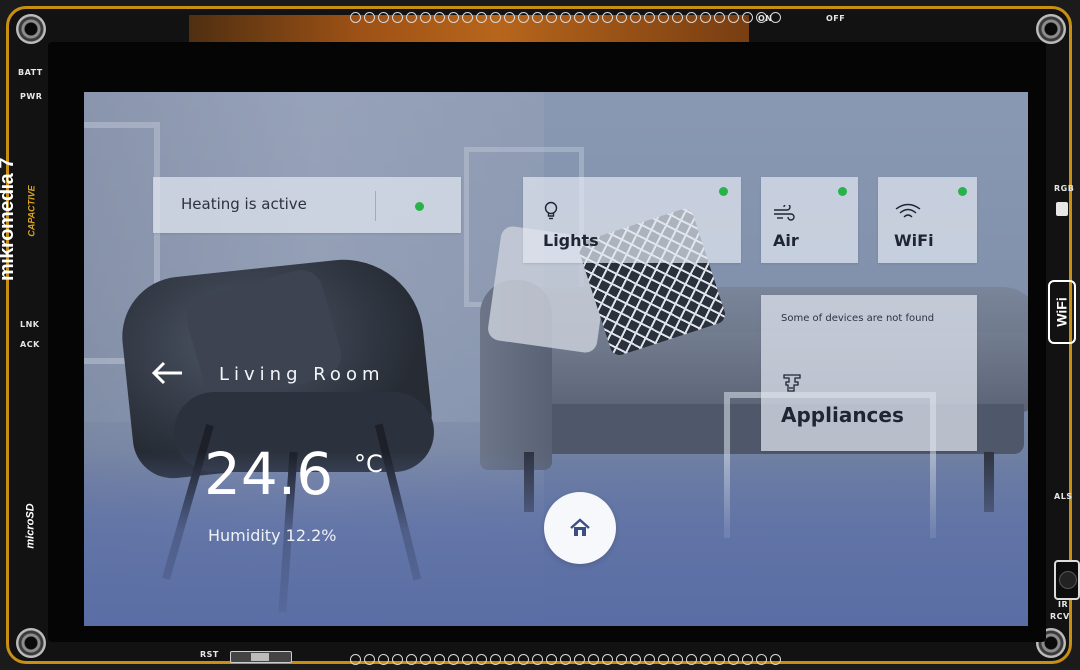 The height and width of the screenshot is (670, 1080). I want to click on appliance-icon, so click(792, 383).